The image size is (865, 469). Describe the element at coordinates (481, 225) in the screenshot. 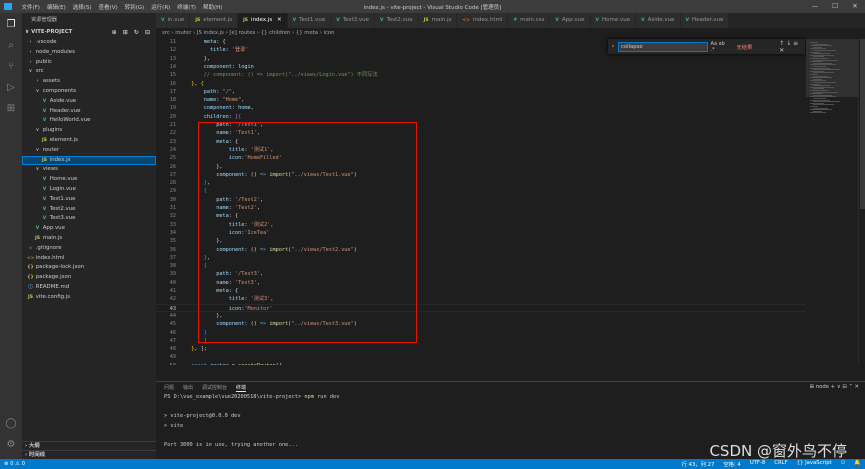

I see `code-line: 33 title: '测试2',` at that location.